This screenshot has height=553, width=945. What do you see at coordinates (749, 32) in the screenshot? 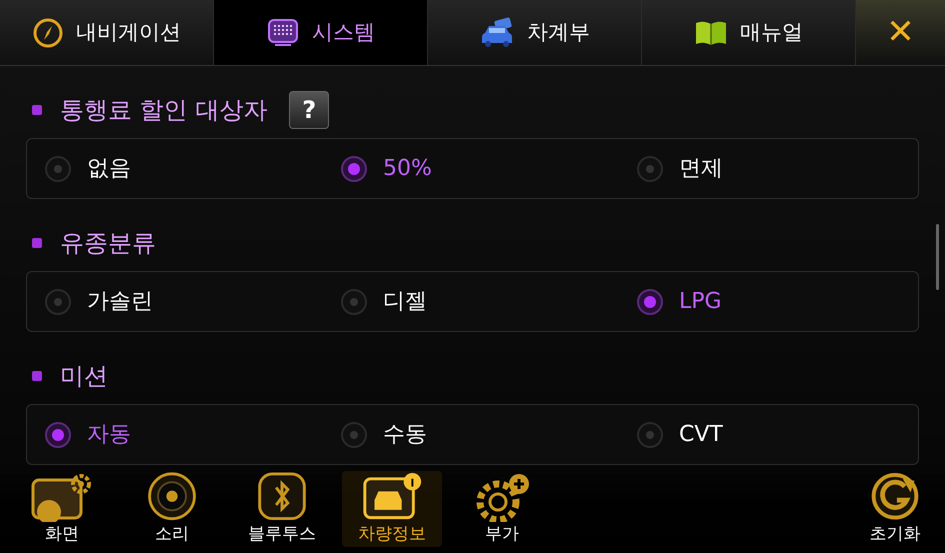
I see `tab: 매뉴얼` at bounding box center [749, 32].